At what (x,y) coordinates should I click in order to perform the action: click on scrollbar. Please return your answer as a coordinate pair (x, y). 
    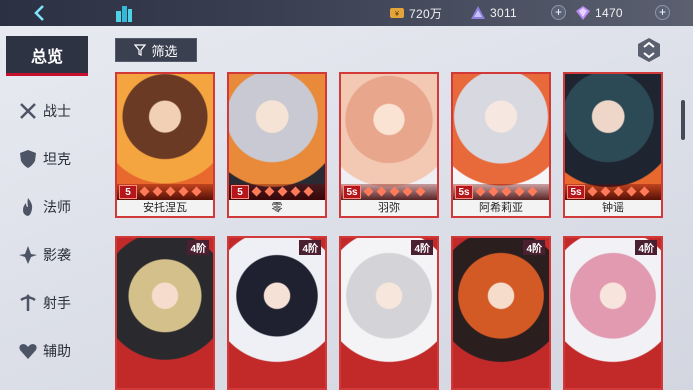
    Looking at the image, I should click on (683, 120).